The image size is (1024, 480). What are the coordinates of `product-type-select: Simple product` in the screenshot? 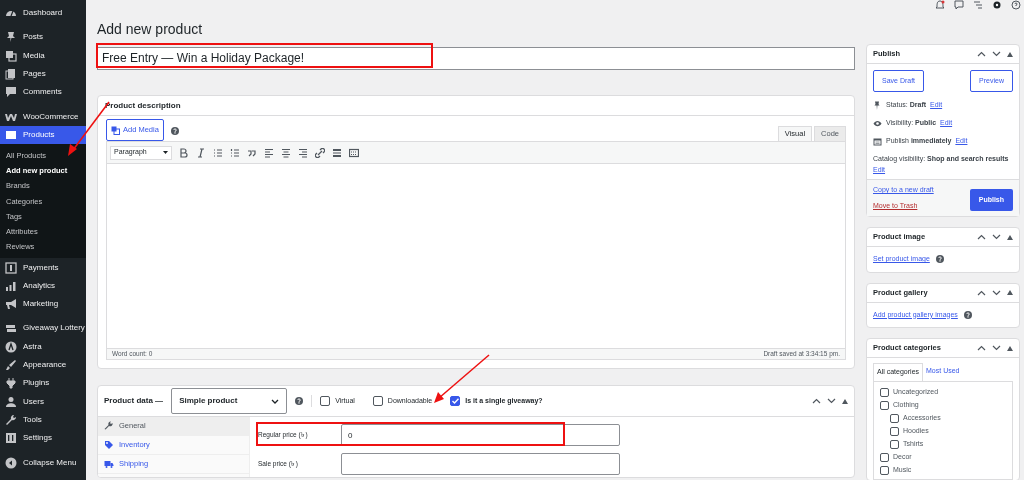 It's located at (229, 401).